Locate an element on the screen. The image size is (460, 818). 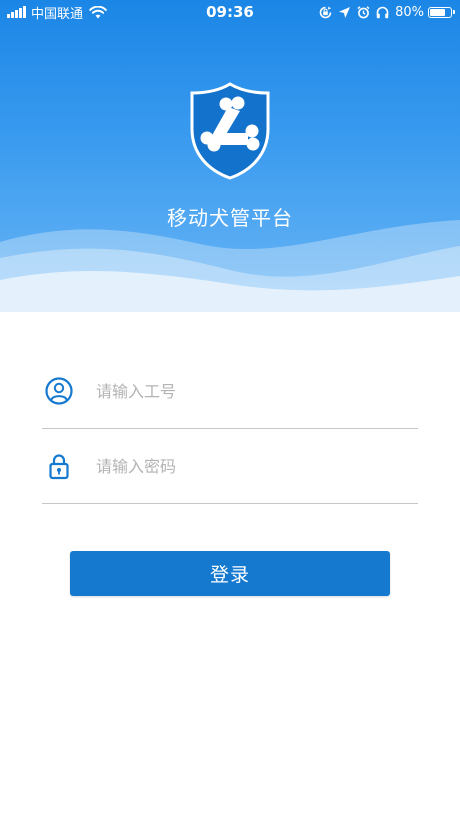
decorative-waves is located at coordinates (230, 266).